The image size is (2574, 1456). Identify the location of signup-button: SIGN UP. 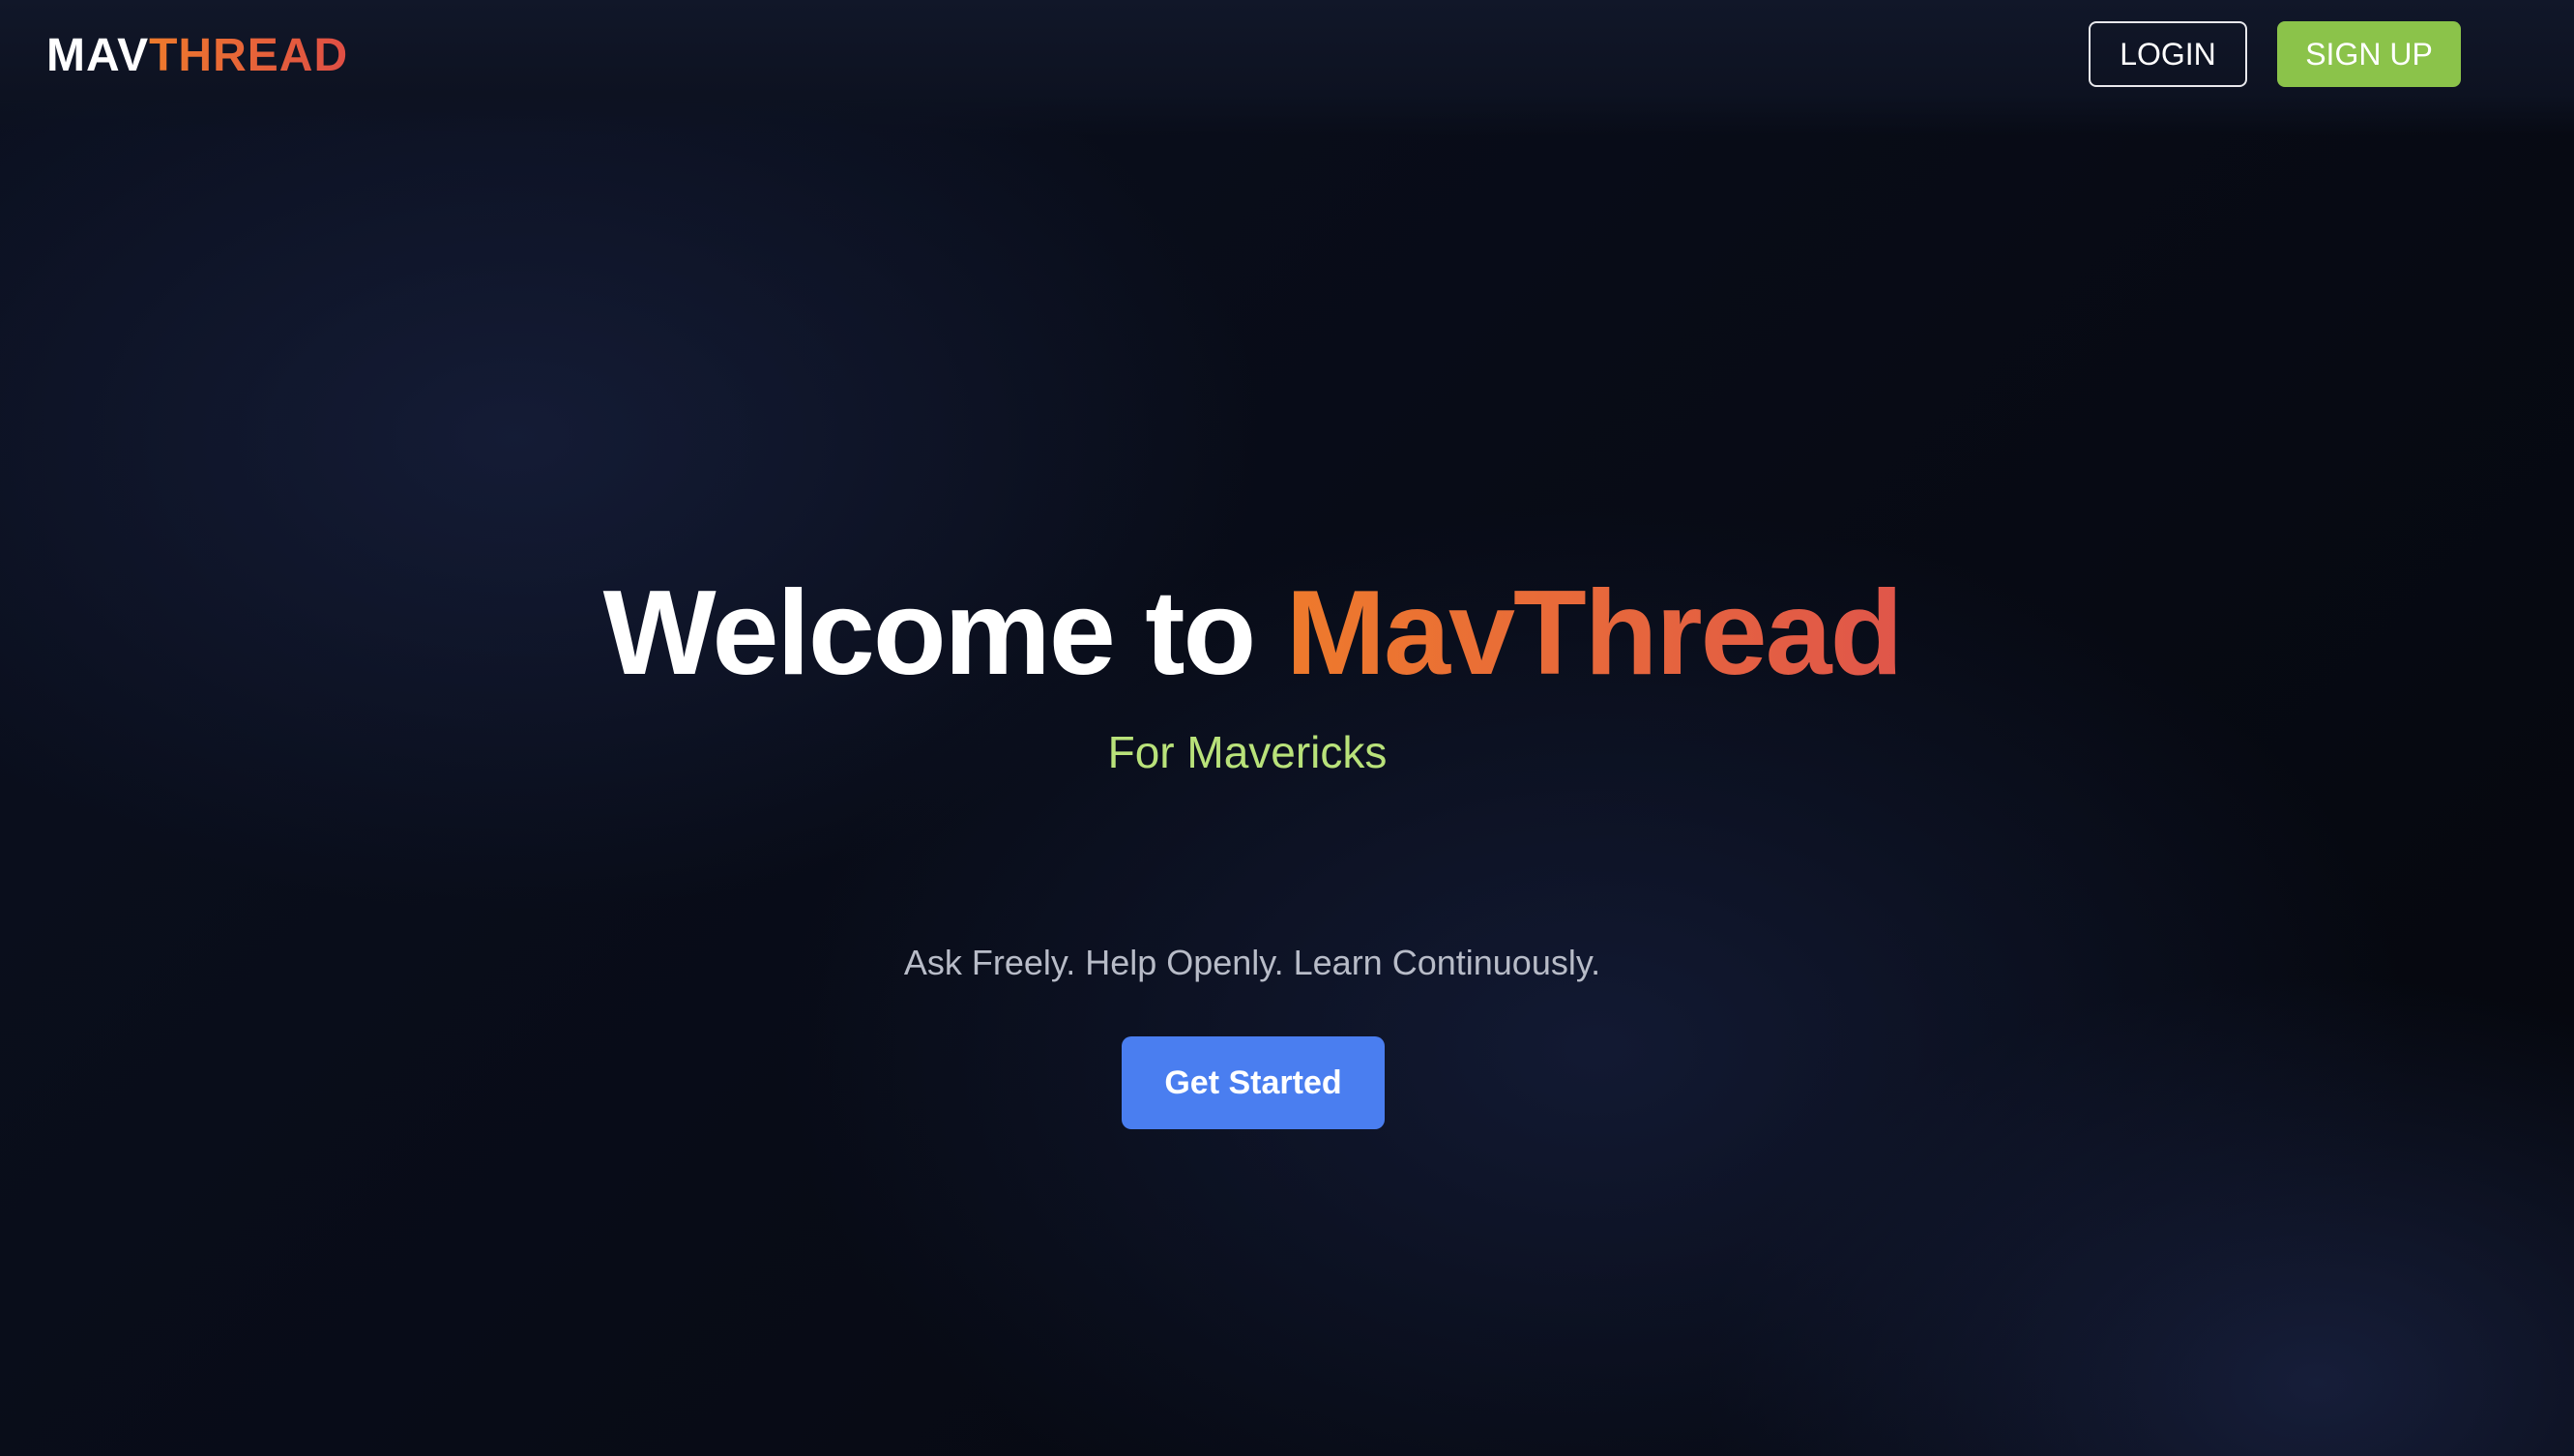
(2369, 54).